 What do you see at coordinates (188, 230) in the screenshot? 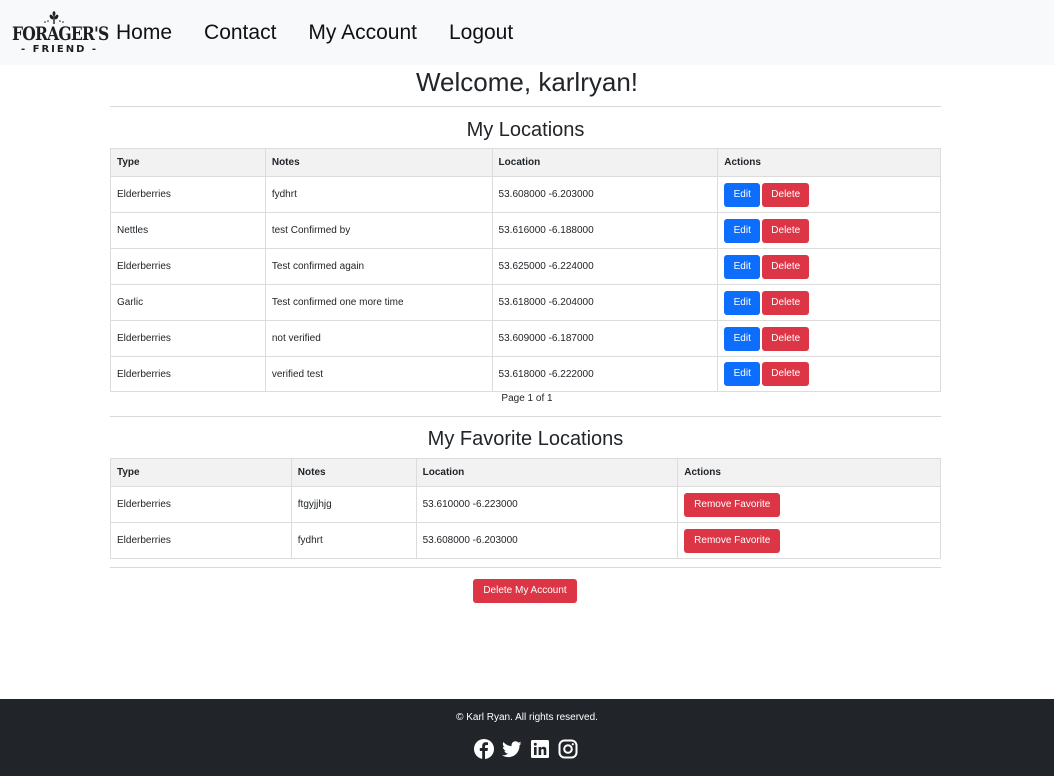
I see `cell-type: Nettles` at bounding box center [188, 230].